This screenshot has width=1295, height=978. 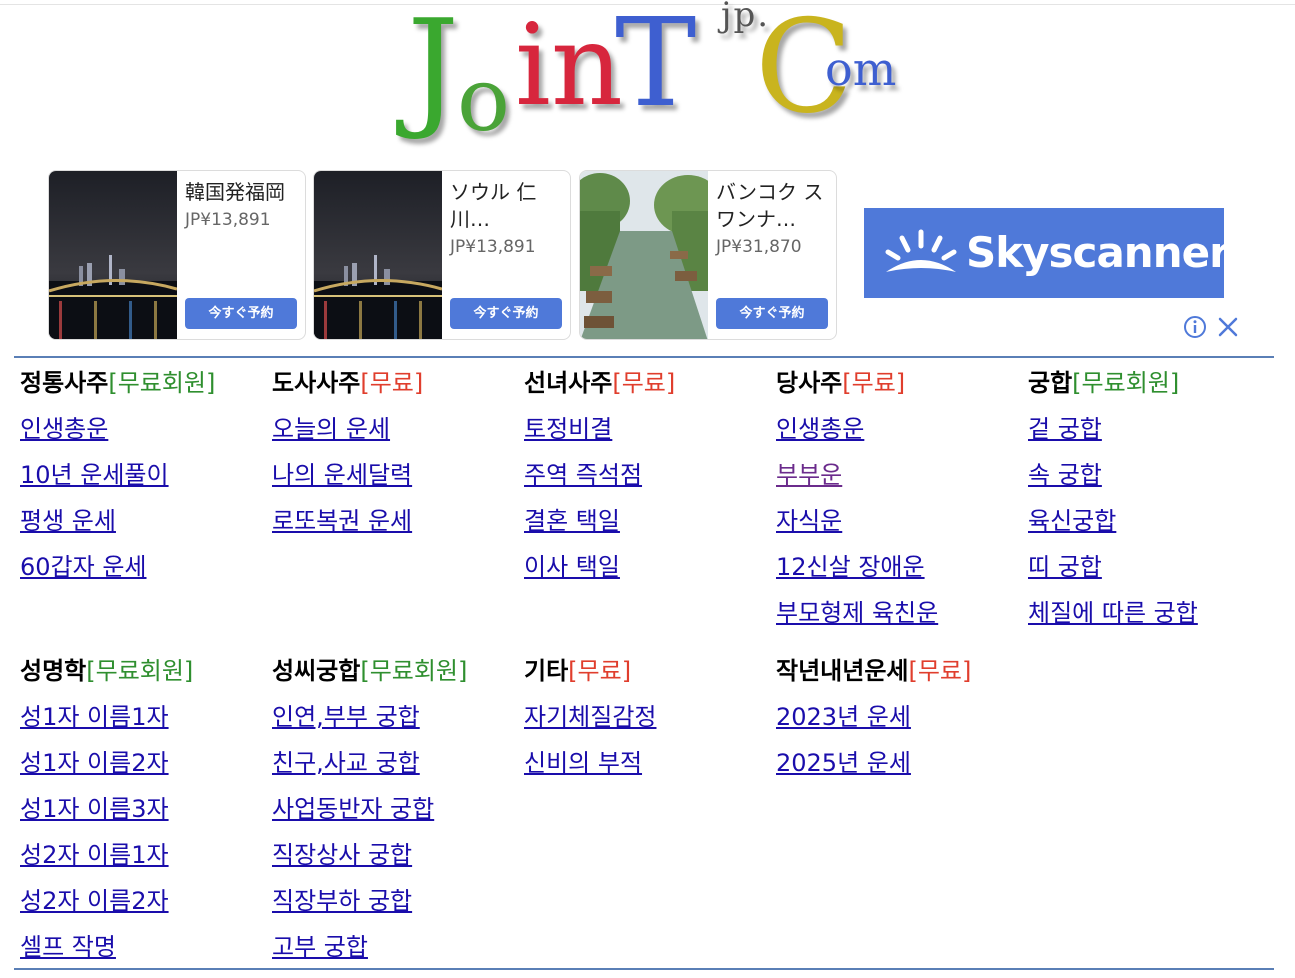 What do you see at coordinates (809, 383) in the screenshot?
I see `section-title: 당사주` at bounding box center [809, 383].